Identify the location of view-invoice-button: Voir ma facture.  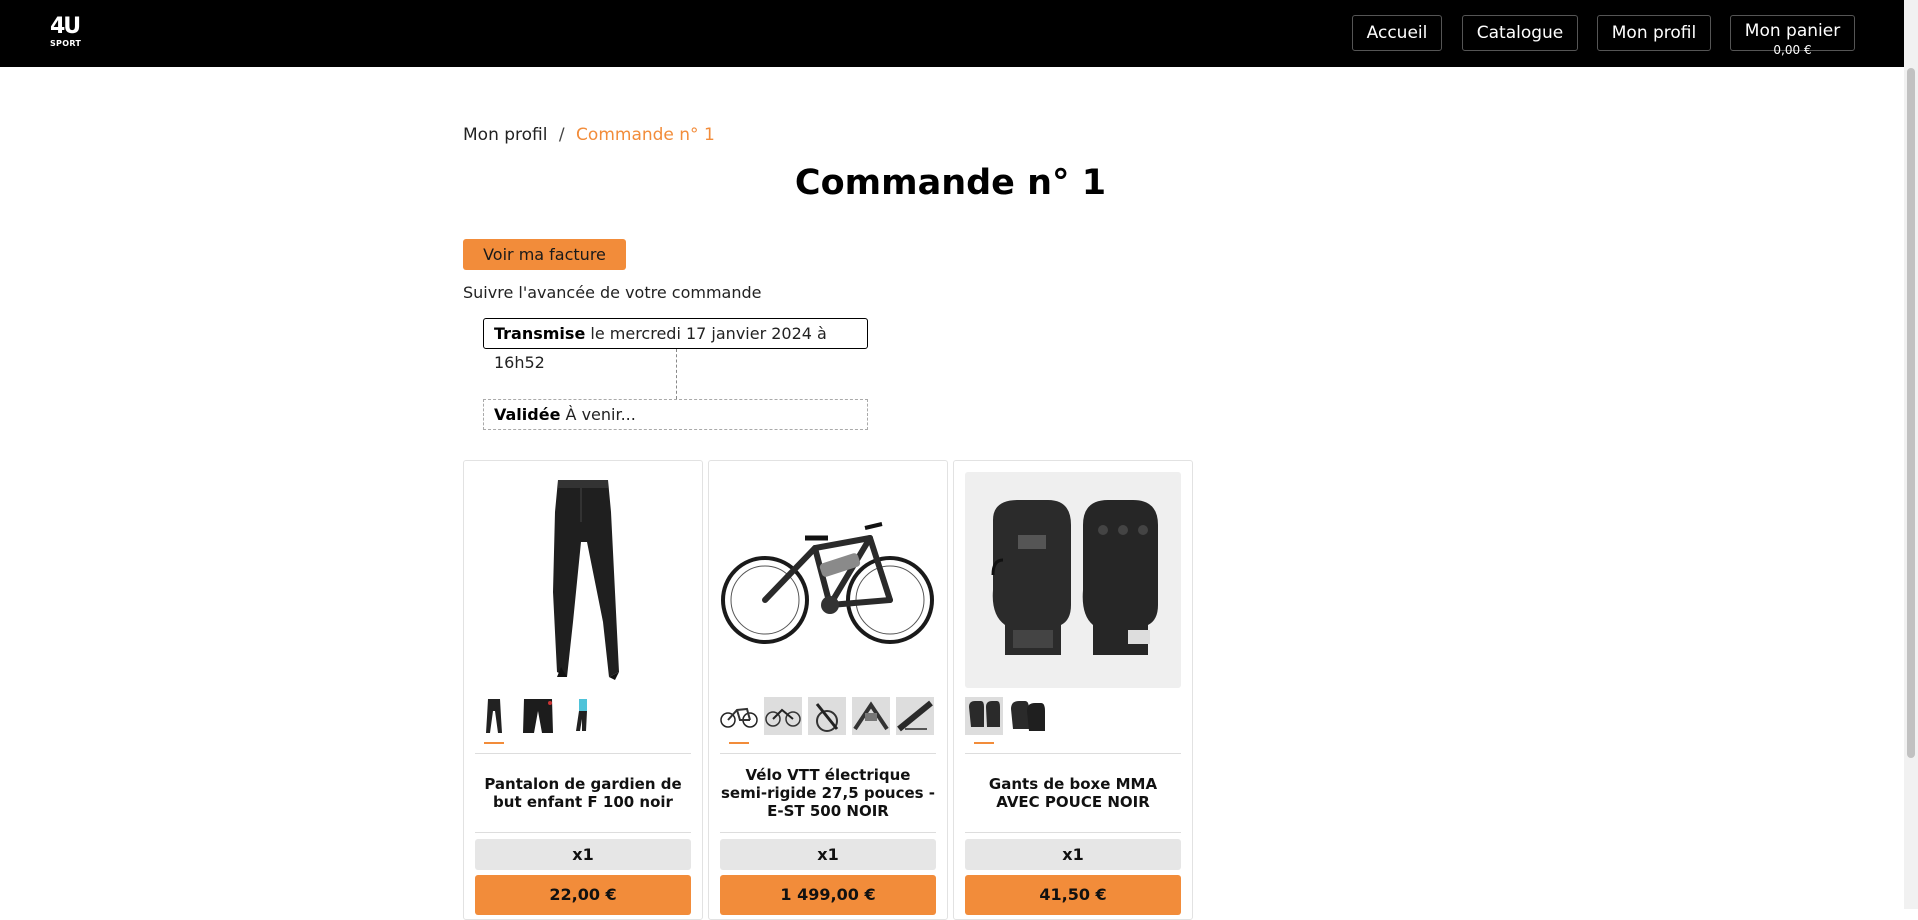
(544, 254).